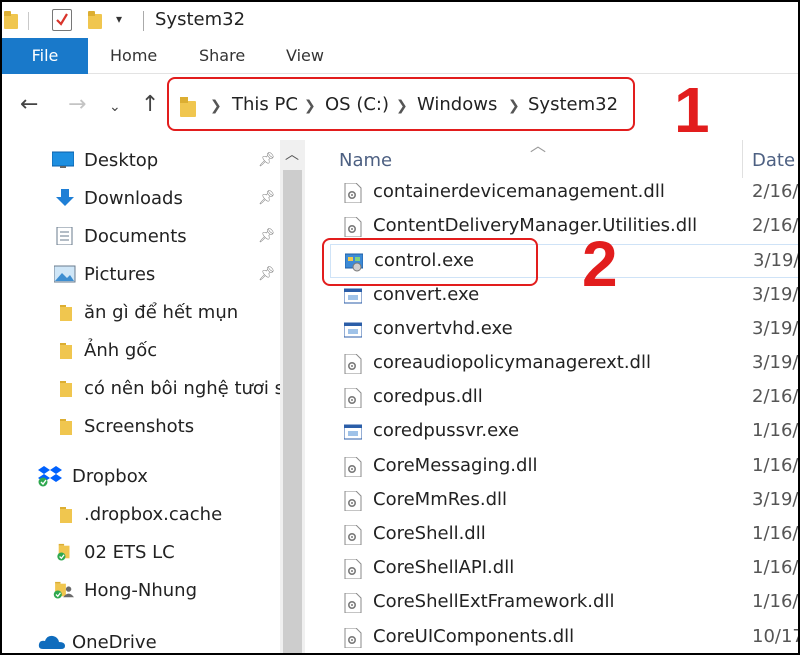 This screenshot has width=800, height=655. What do you see at coordinates (564, 569) in the screenshot?
I see `table-row: CoreShellAPI.dll 1/16/` at bounding box center [564, 569].